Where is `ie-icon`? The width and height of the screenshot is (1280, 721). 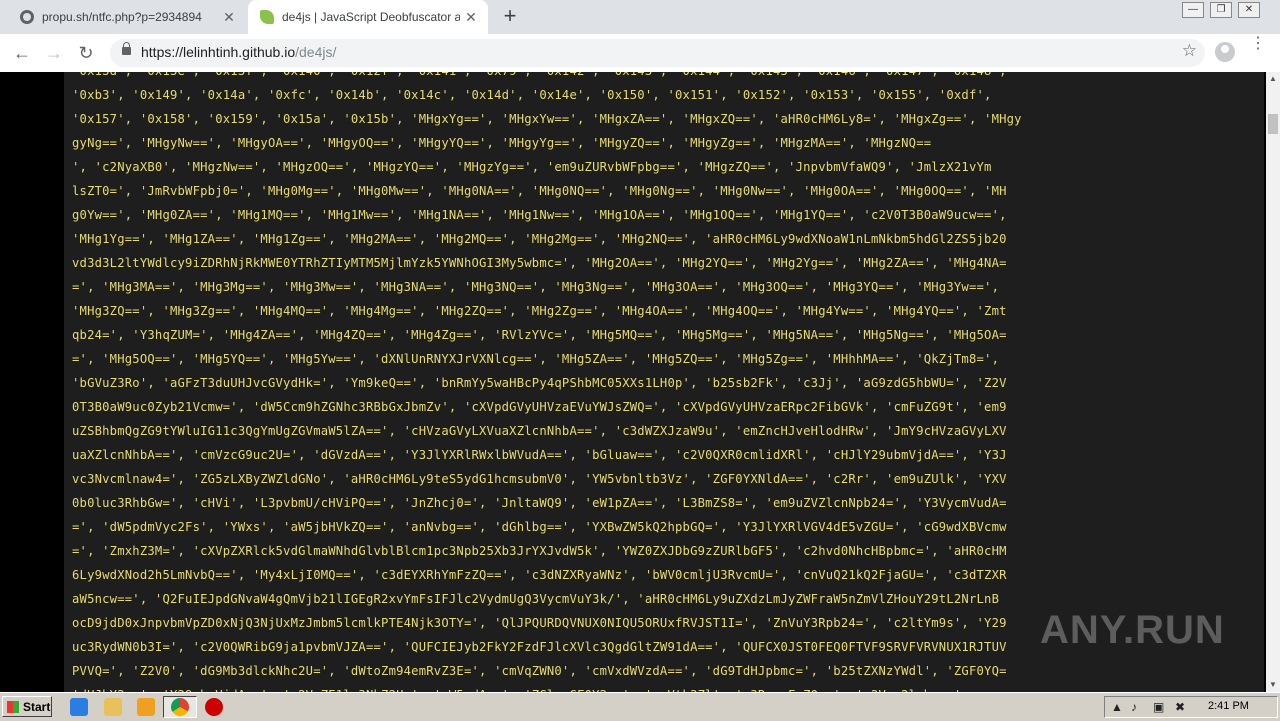
ie-icon is located at coordinates (79, 707).